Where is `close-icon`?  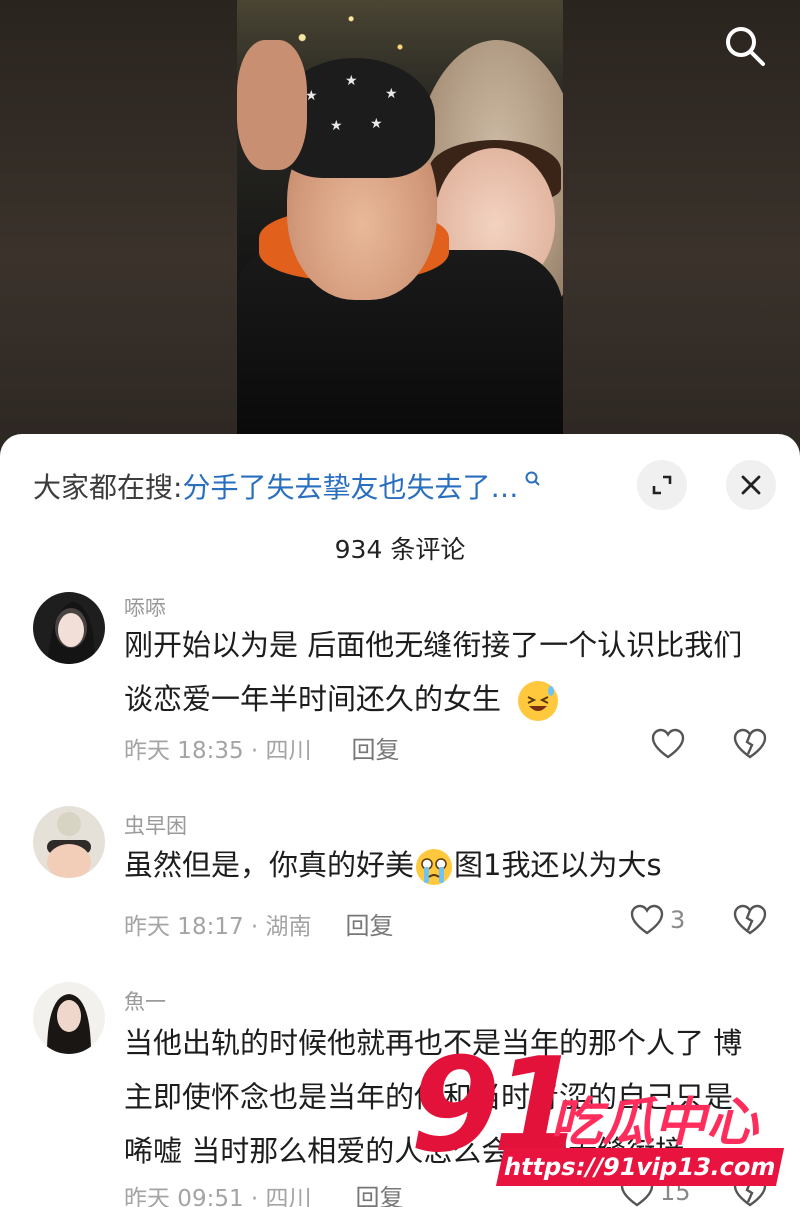 close-icon is located at coordinates (751, 485).